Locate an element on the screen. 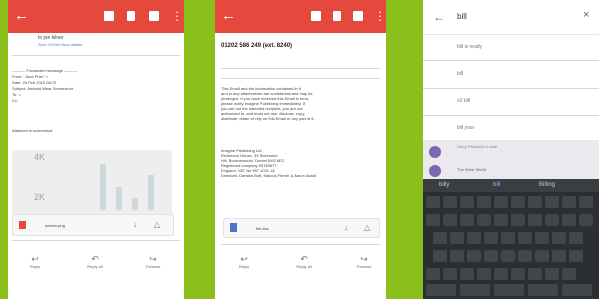 The height and width of the screenshot is (299, 599). date-line: Date: 24 Feb 2015 08:72 is located at coordinates (34, 82).